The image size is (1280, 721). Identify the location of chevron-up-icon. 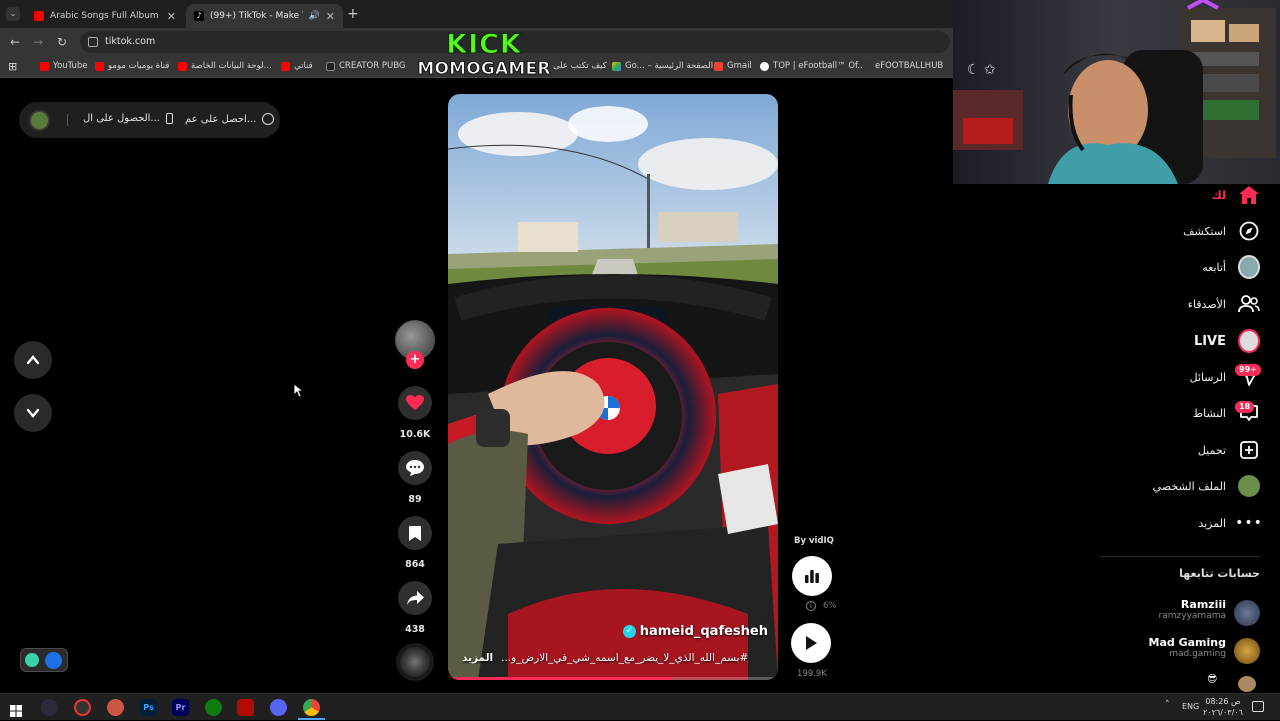
(33, 360).